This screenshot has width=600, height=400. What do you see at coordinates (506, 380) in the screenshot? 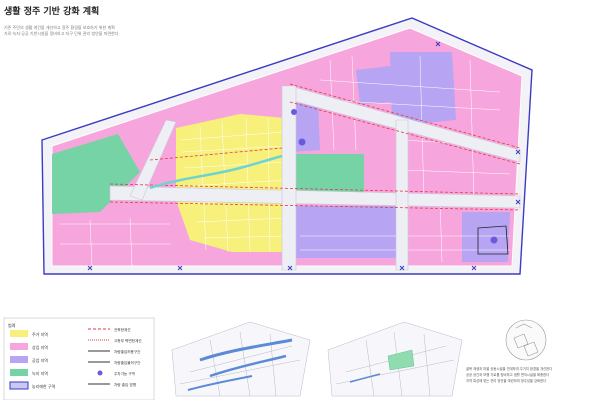
I see `caption-line-3: 지역 특성에 맞는 관리 방안을 마련하여 정주성을 강화한다` at bounding box center [506, 380].